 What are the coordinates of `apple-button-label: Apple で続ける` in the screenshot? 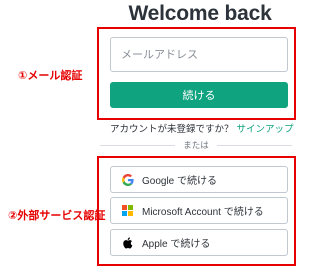 It's located at (176, 244).